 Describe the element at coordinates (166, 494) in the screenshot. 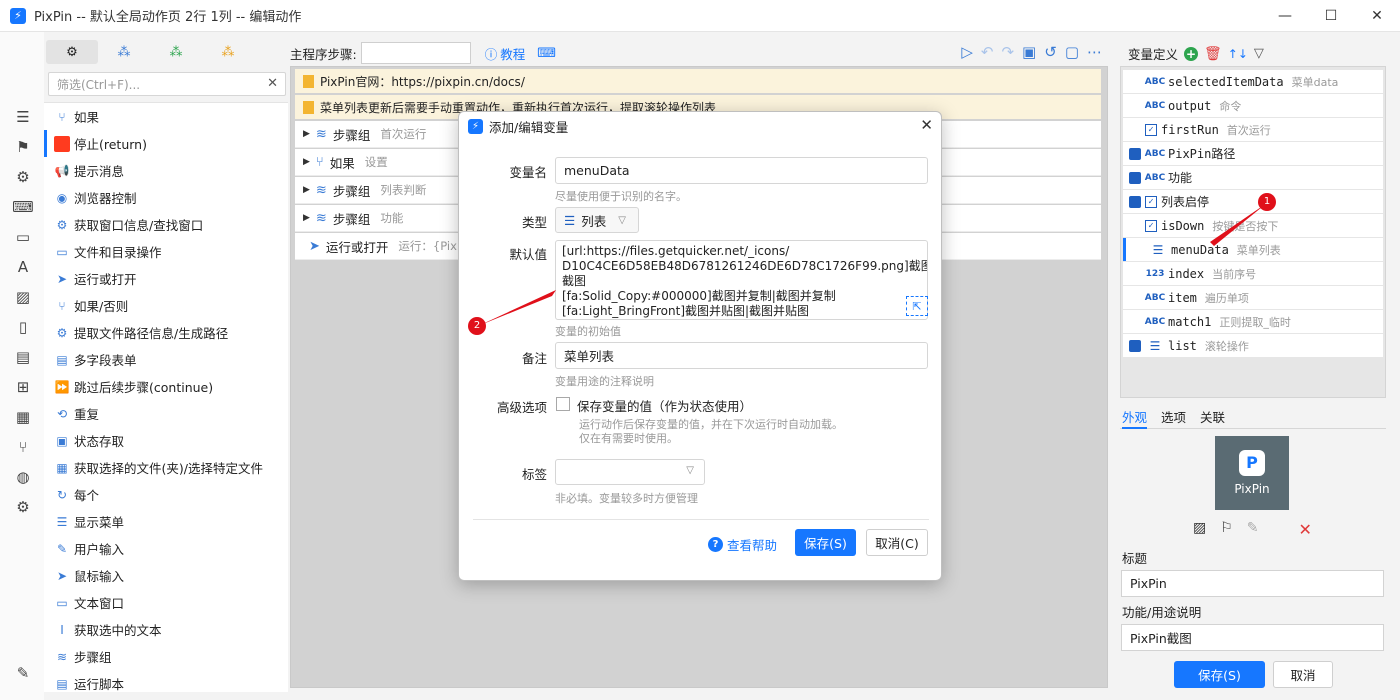

I see `action-item: ↻ 每个` at that location.